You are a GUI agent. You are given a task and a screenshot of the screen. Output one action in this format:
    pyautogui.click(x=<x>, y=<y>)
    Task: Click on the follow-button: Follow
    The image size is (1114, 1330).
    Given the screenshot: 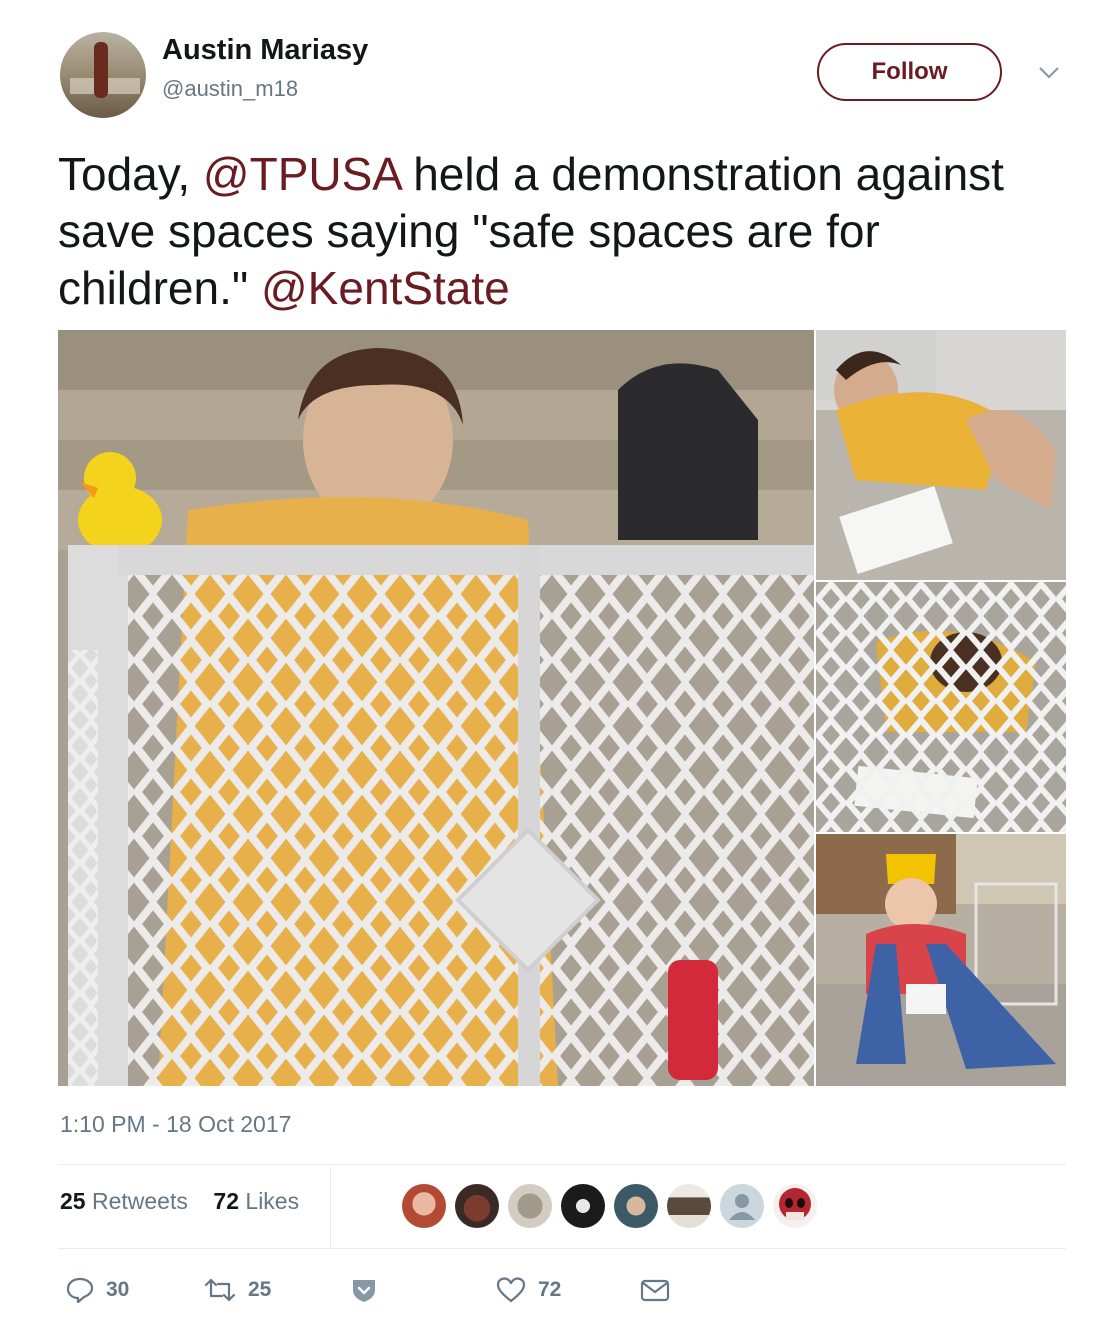 What is the action you would take?
    pyautogui.click(x=909, y=72)
    